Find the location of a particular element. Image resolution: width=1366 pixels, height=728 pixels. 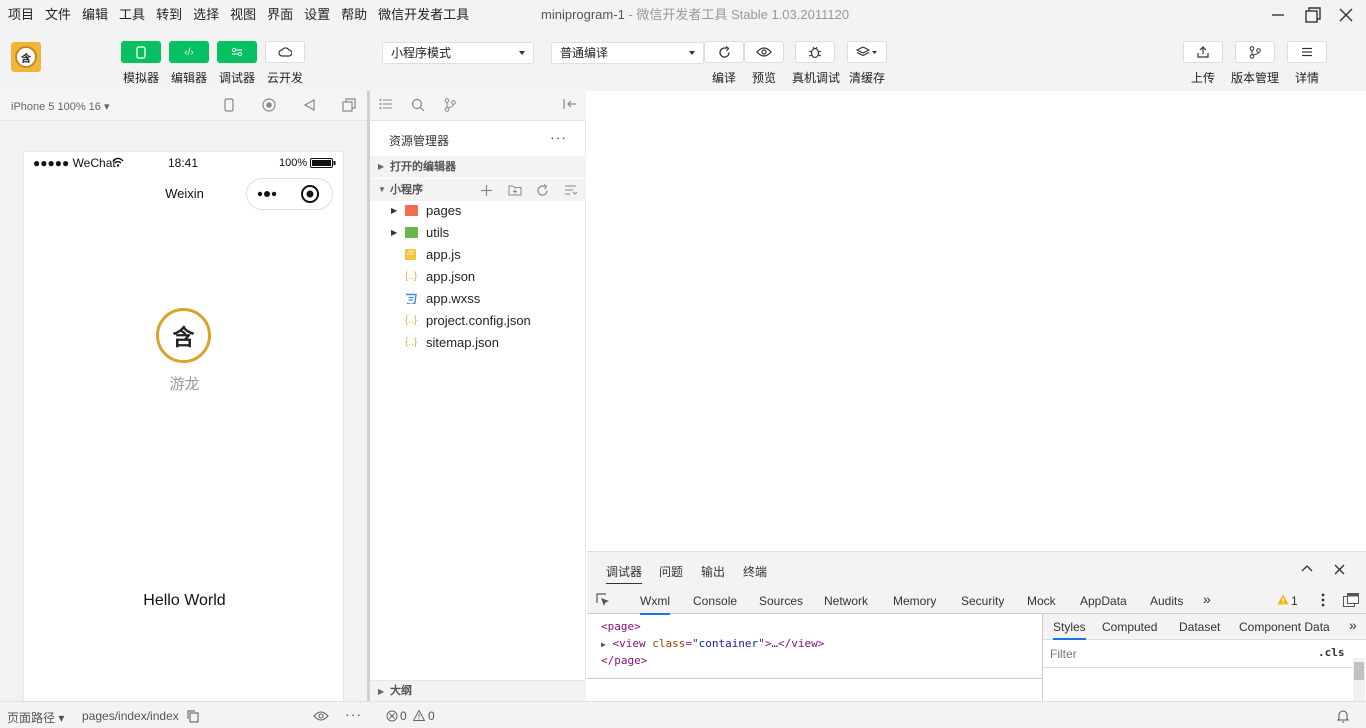

tab-computed: Computed is located at coordinates (1129, 627).